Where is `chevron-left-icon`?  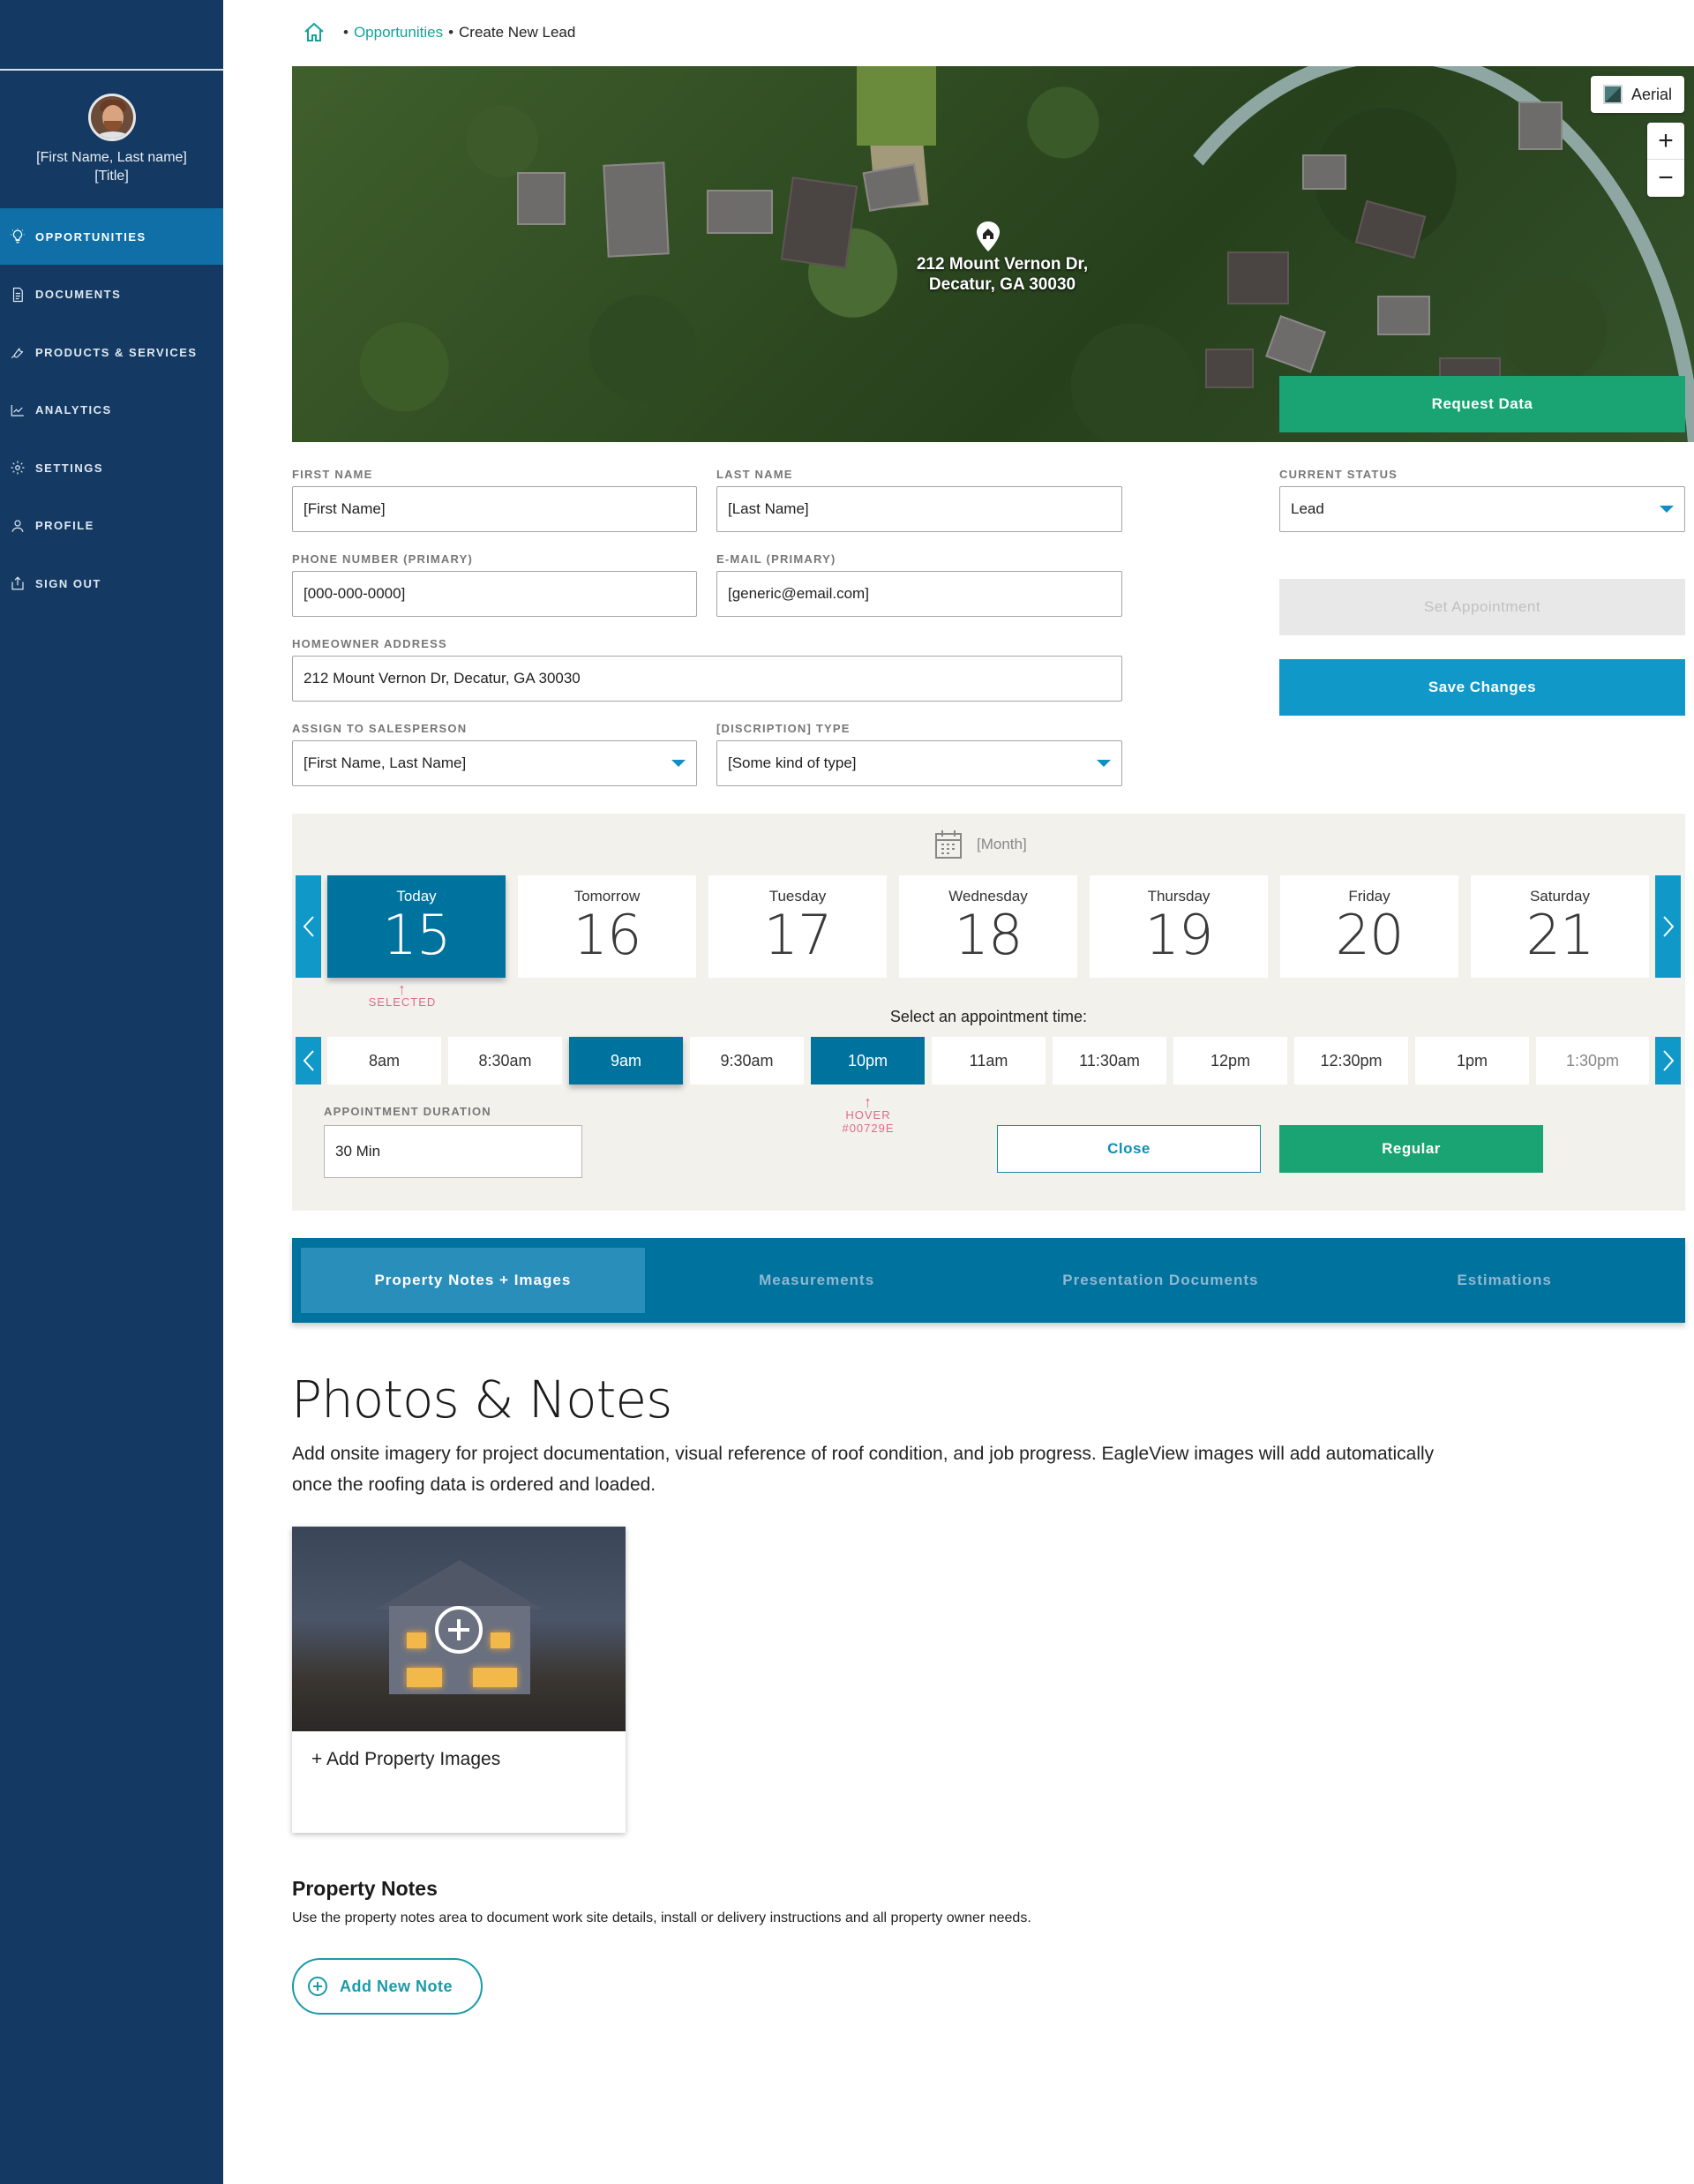
chevron-left-icon is located at coordinates (309, 927).